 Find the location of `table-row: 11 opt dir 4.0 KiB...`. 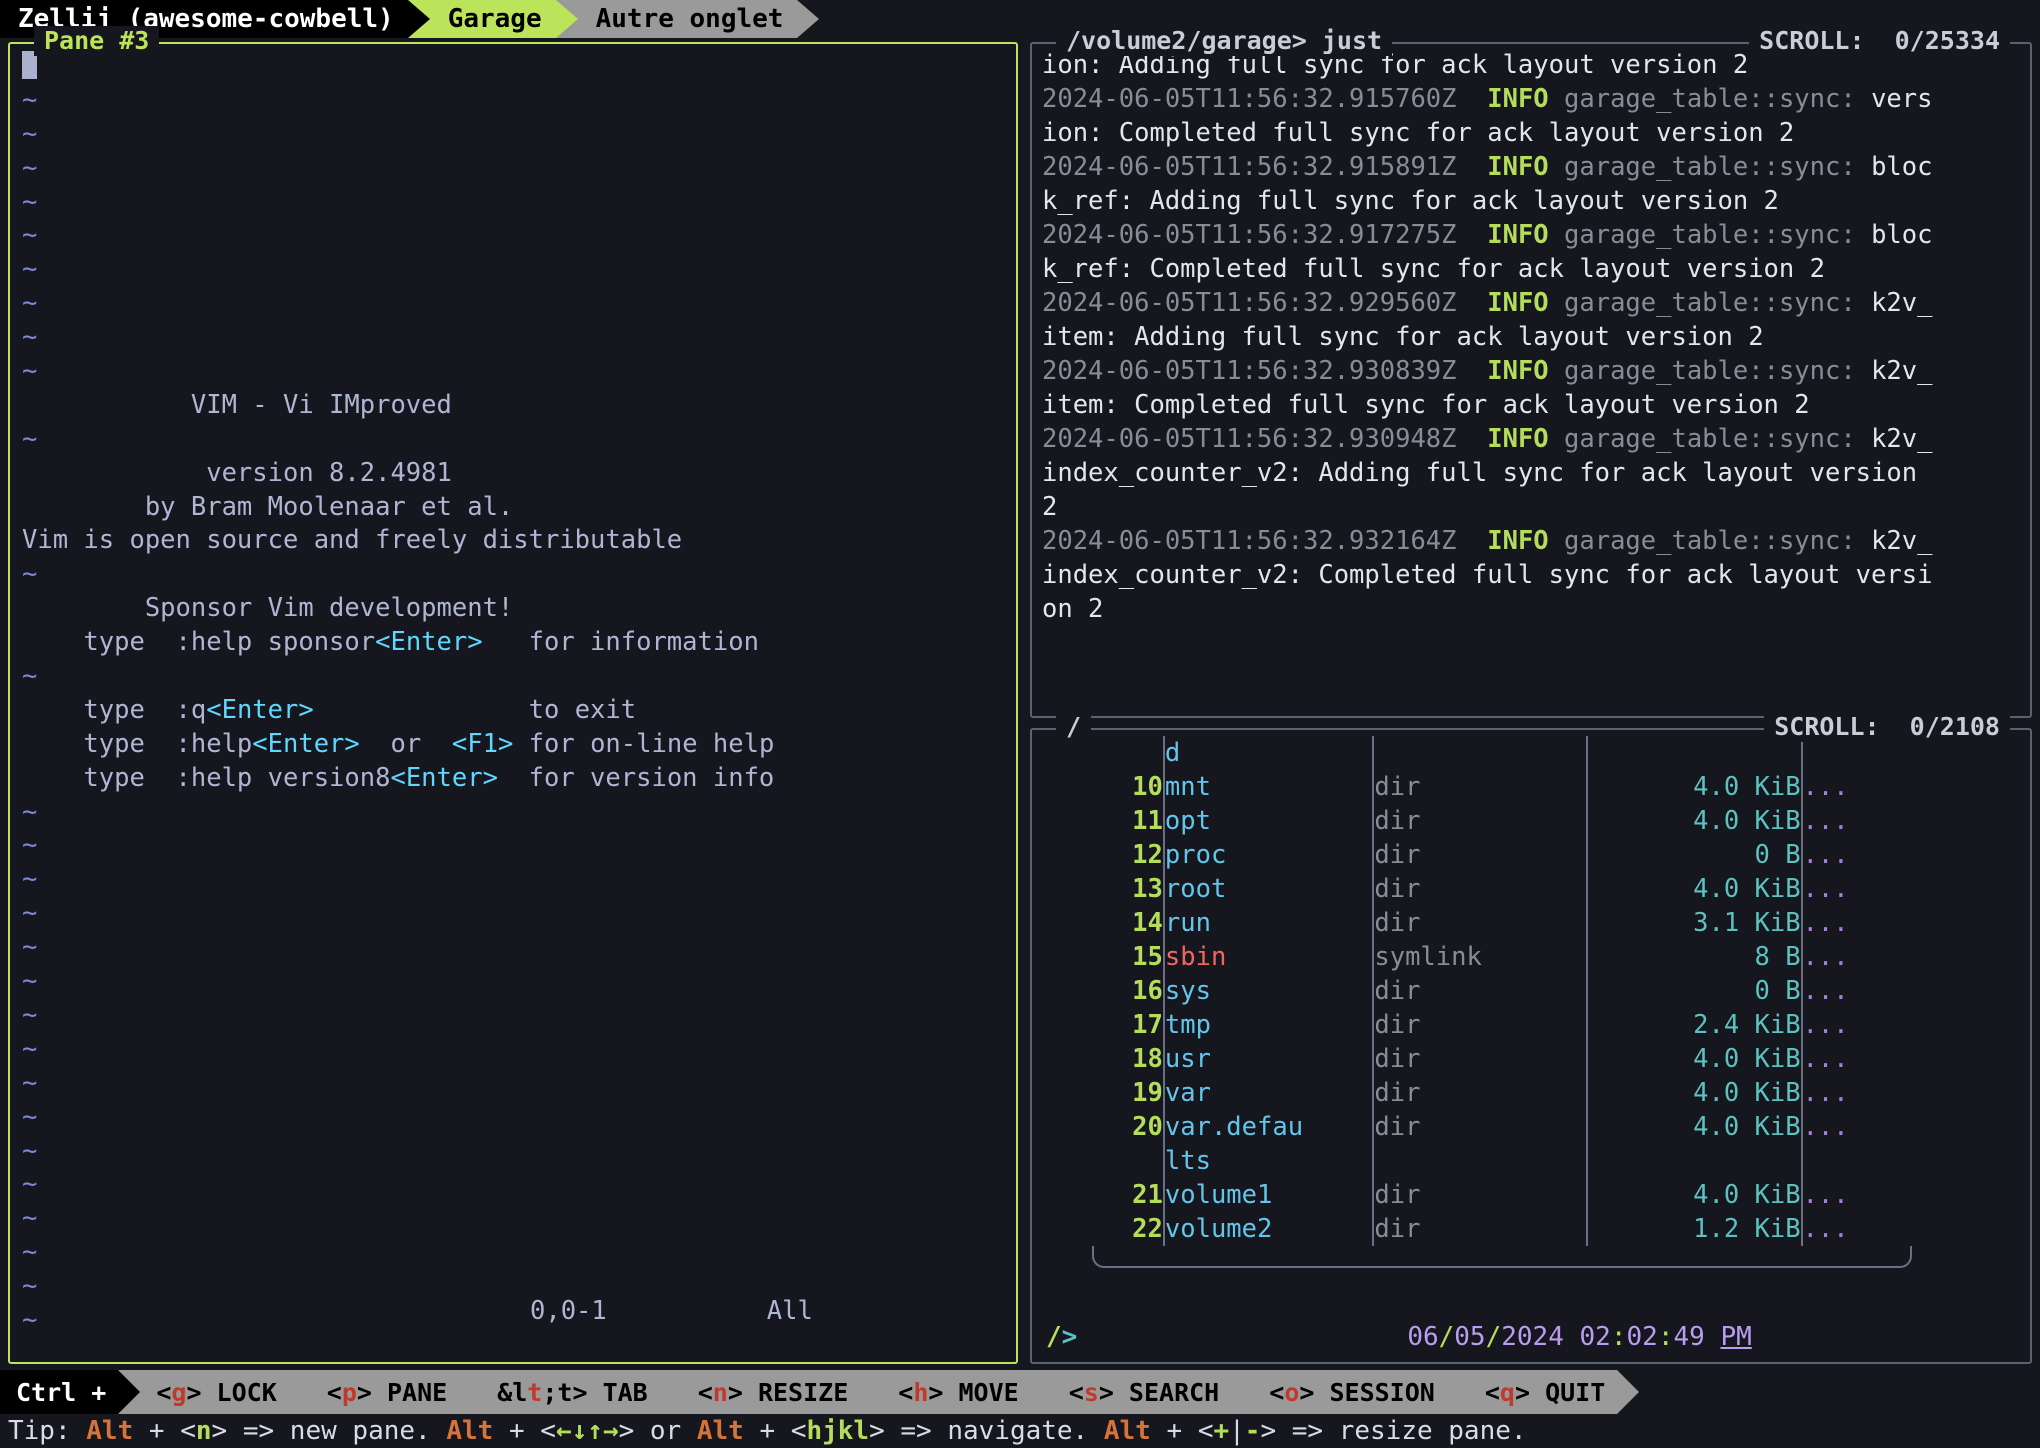

table-row: 11 opt dir 4.0 KiB... is located at coordinates (1502, 821).